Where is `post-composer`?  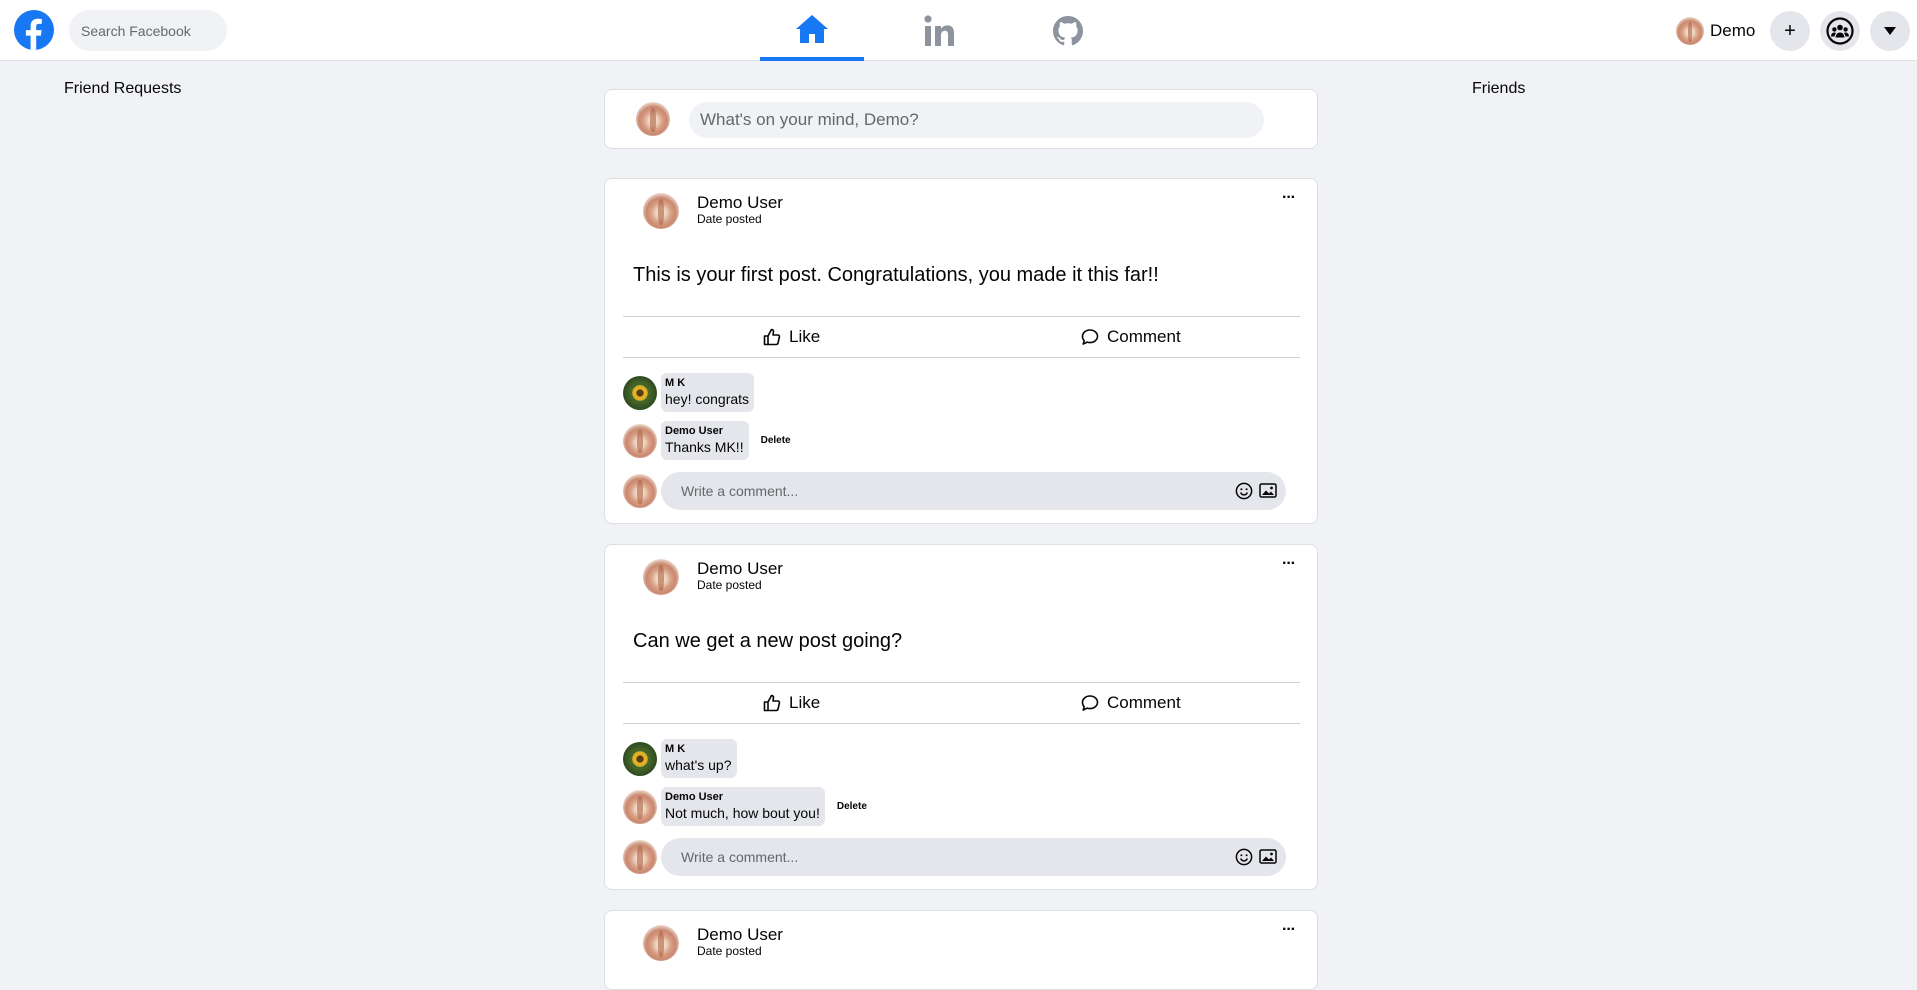 post-composer is located at coordinates (961, 119).